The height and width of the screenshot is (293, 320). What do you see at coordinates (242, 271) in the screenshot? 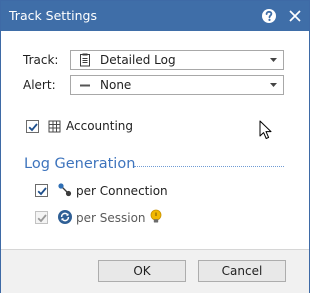
I see `cancel-button: Cancel` at bounding box center [242, 271].